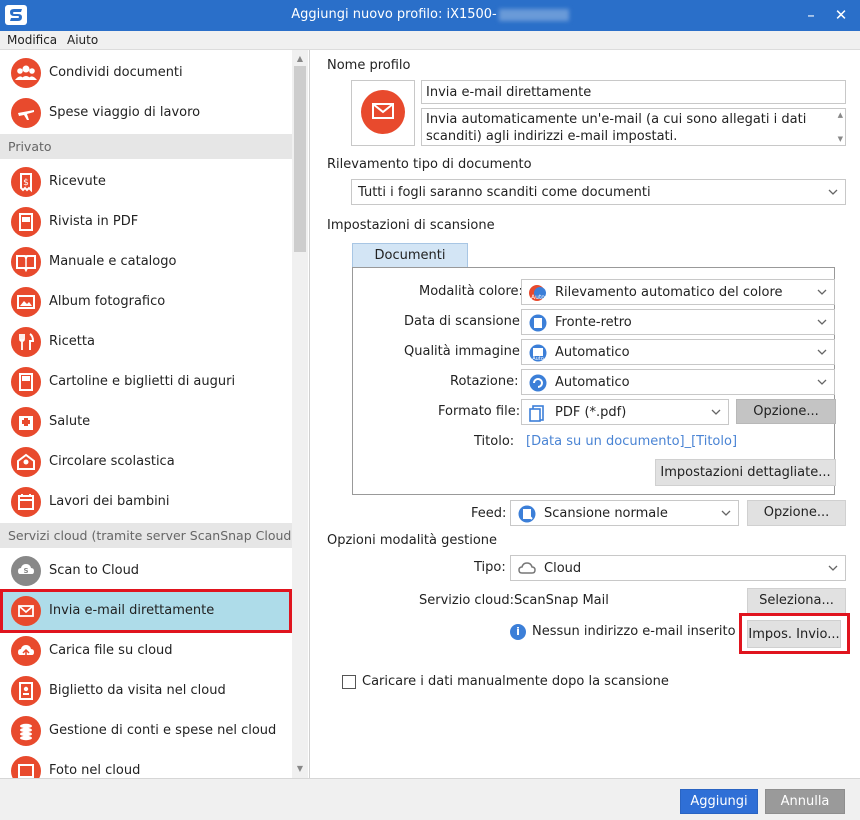  Describe the element at coordinates (146, 611) in the screenshot. I see `highlight-box-selected-profile` at that location.